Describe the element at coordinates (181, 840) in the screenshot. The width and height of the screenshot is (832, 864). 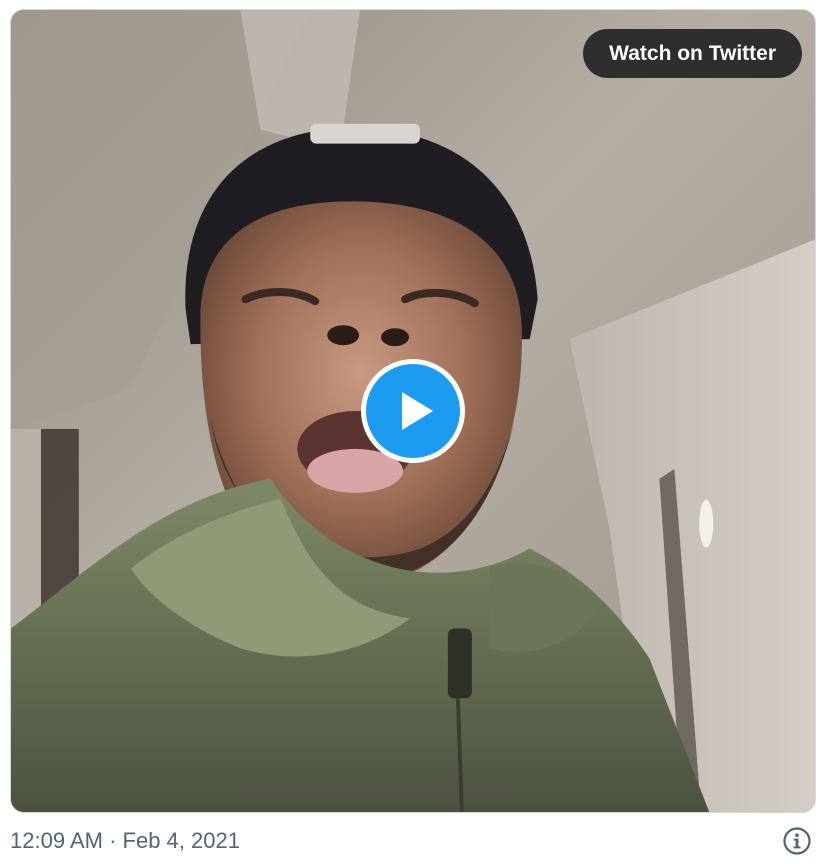
I see `tweet-date: Feb 4, 2021` at that location.